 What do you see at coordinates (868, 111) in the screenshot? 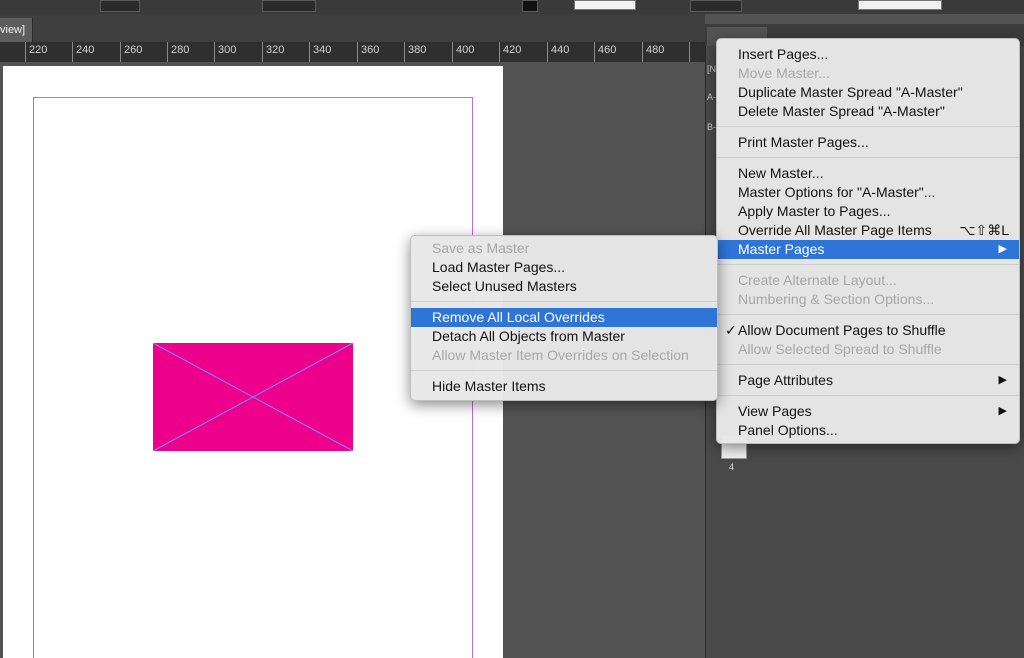
I see `menu-item-delete-master-spread: Delete Master Spread "A-Master"` at bounding box center [868, 111].